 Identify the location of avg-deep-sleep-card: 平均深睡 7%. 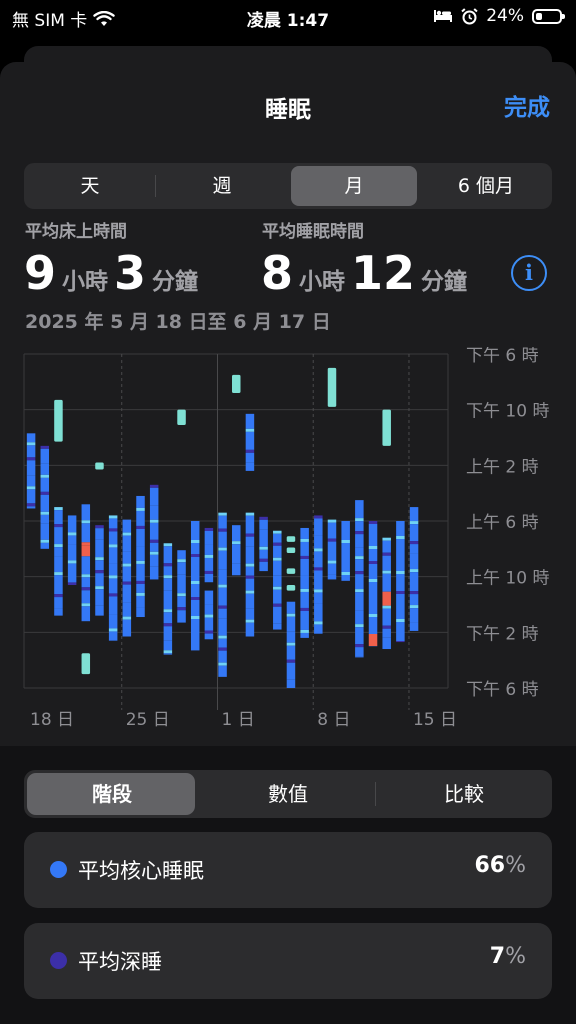
(288, 961).